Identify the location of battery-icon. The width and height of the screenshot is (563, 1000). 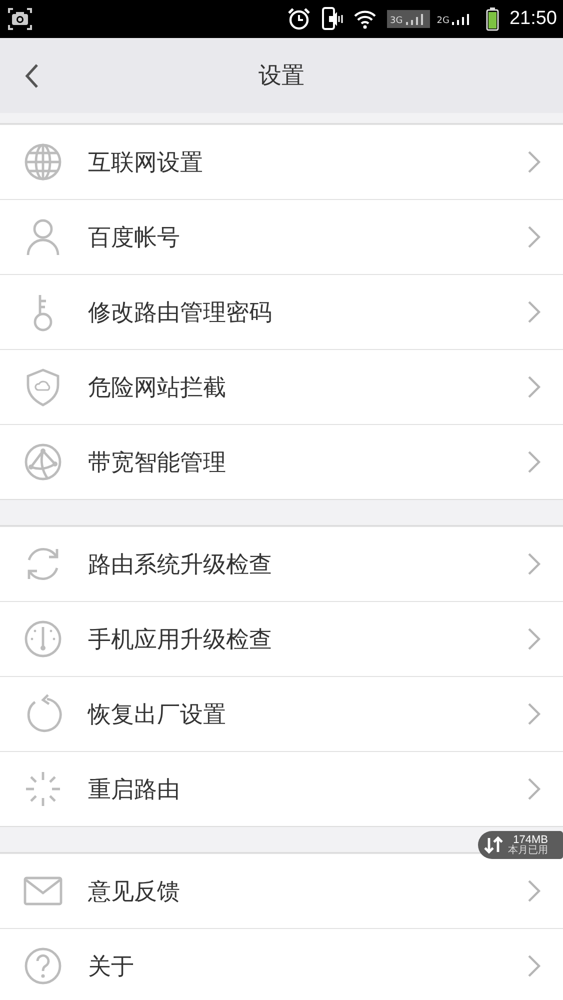
(493, 19).